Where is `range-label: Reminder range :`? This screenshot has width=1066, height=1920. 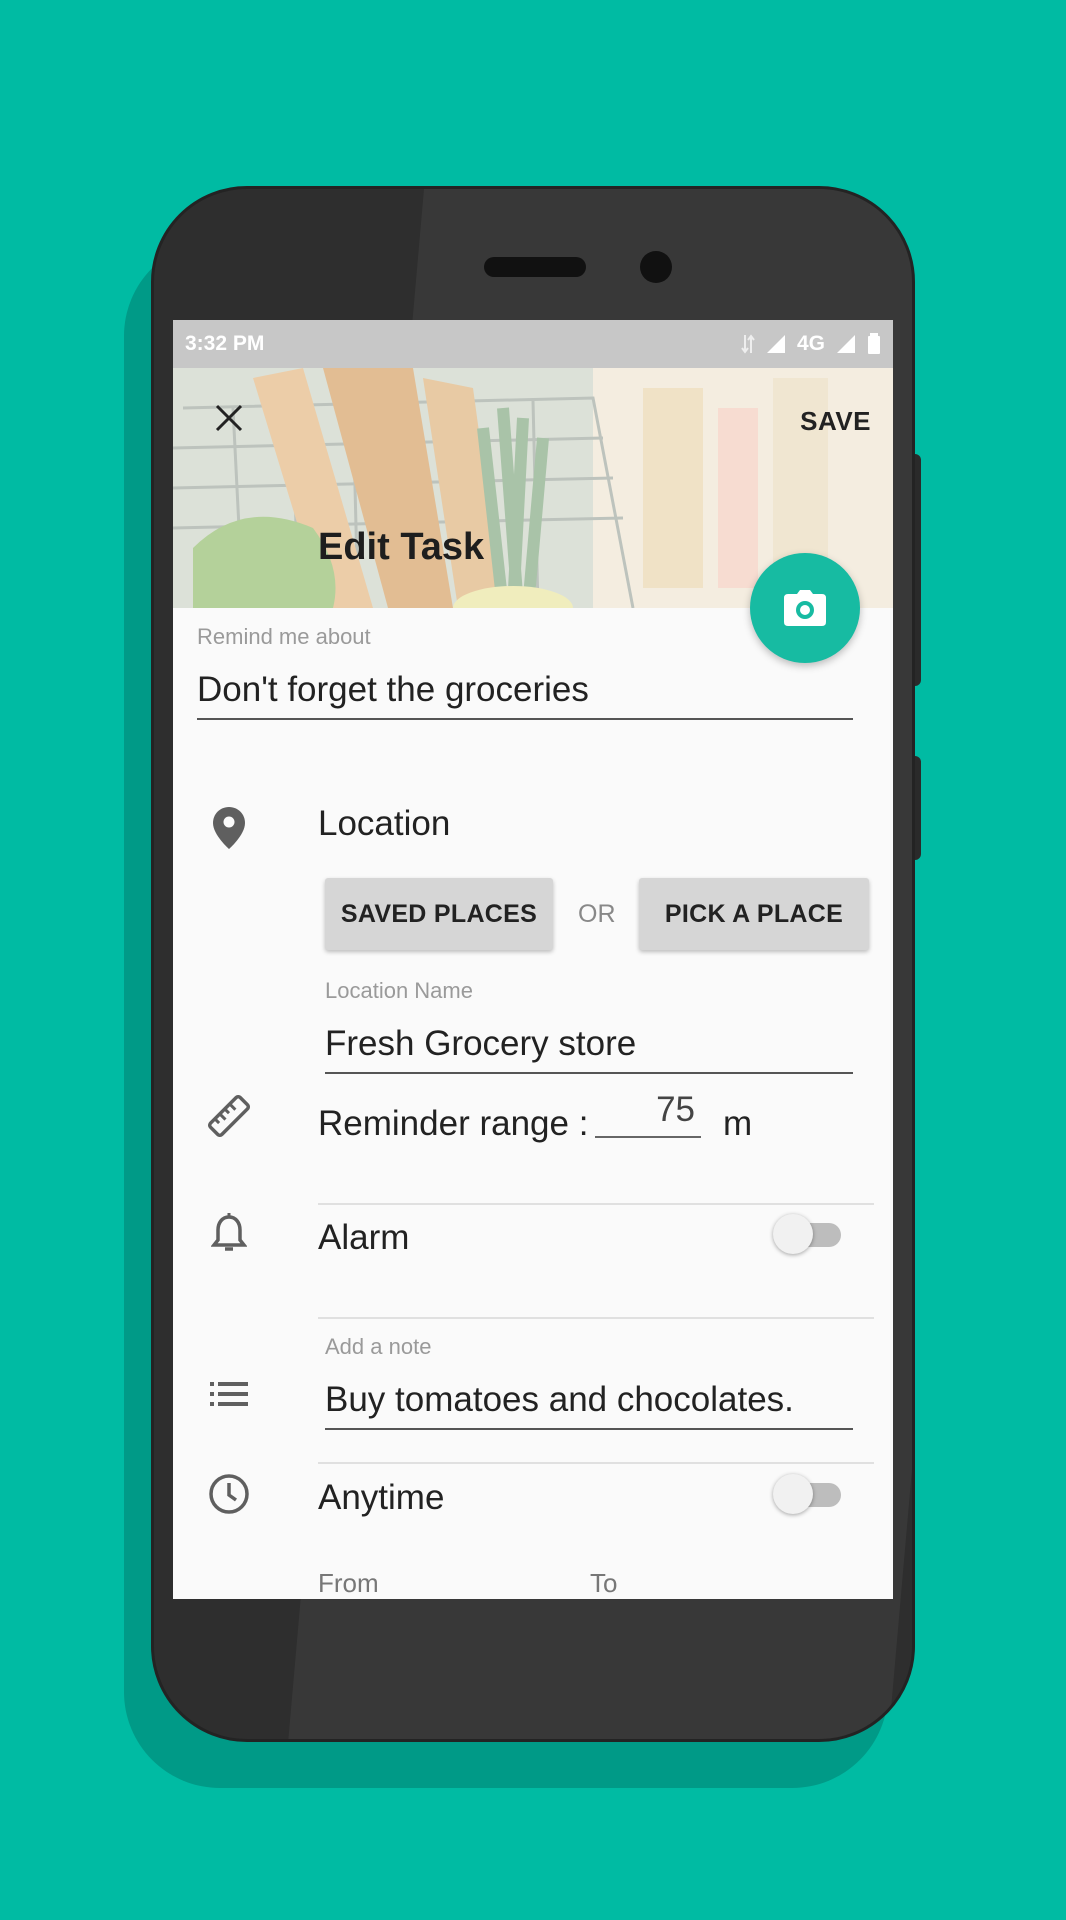 range-label: Reminder range : is located at coordinates (453, 1123).